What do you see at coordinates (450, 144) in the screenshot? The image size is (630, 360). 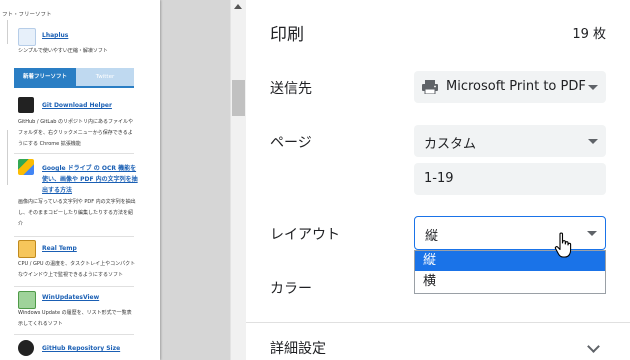 I see `pages-value: カスタム` at bounding box center [450, 144].